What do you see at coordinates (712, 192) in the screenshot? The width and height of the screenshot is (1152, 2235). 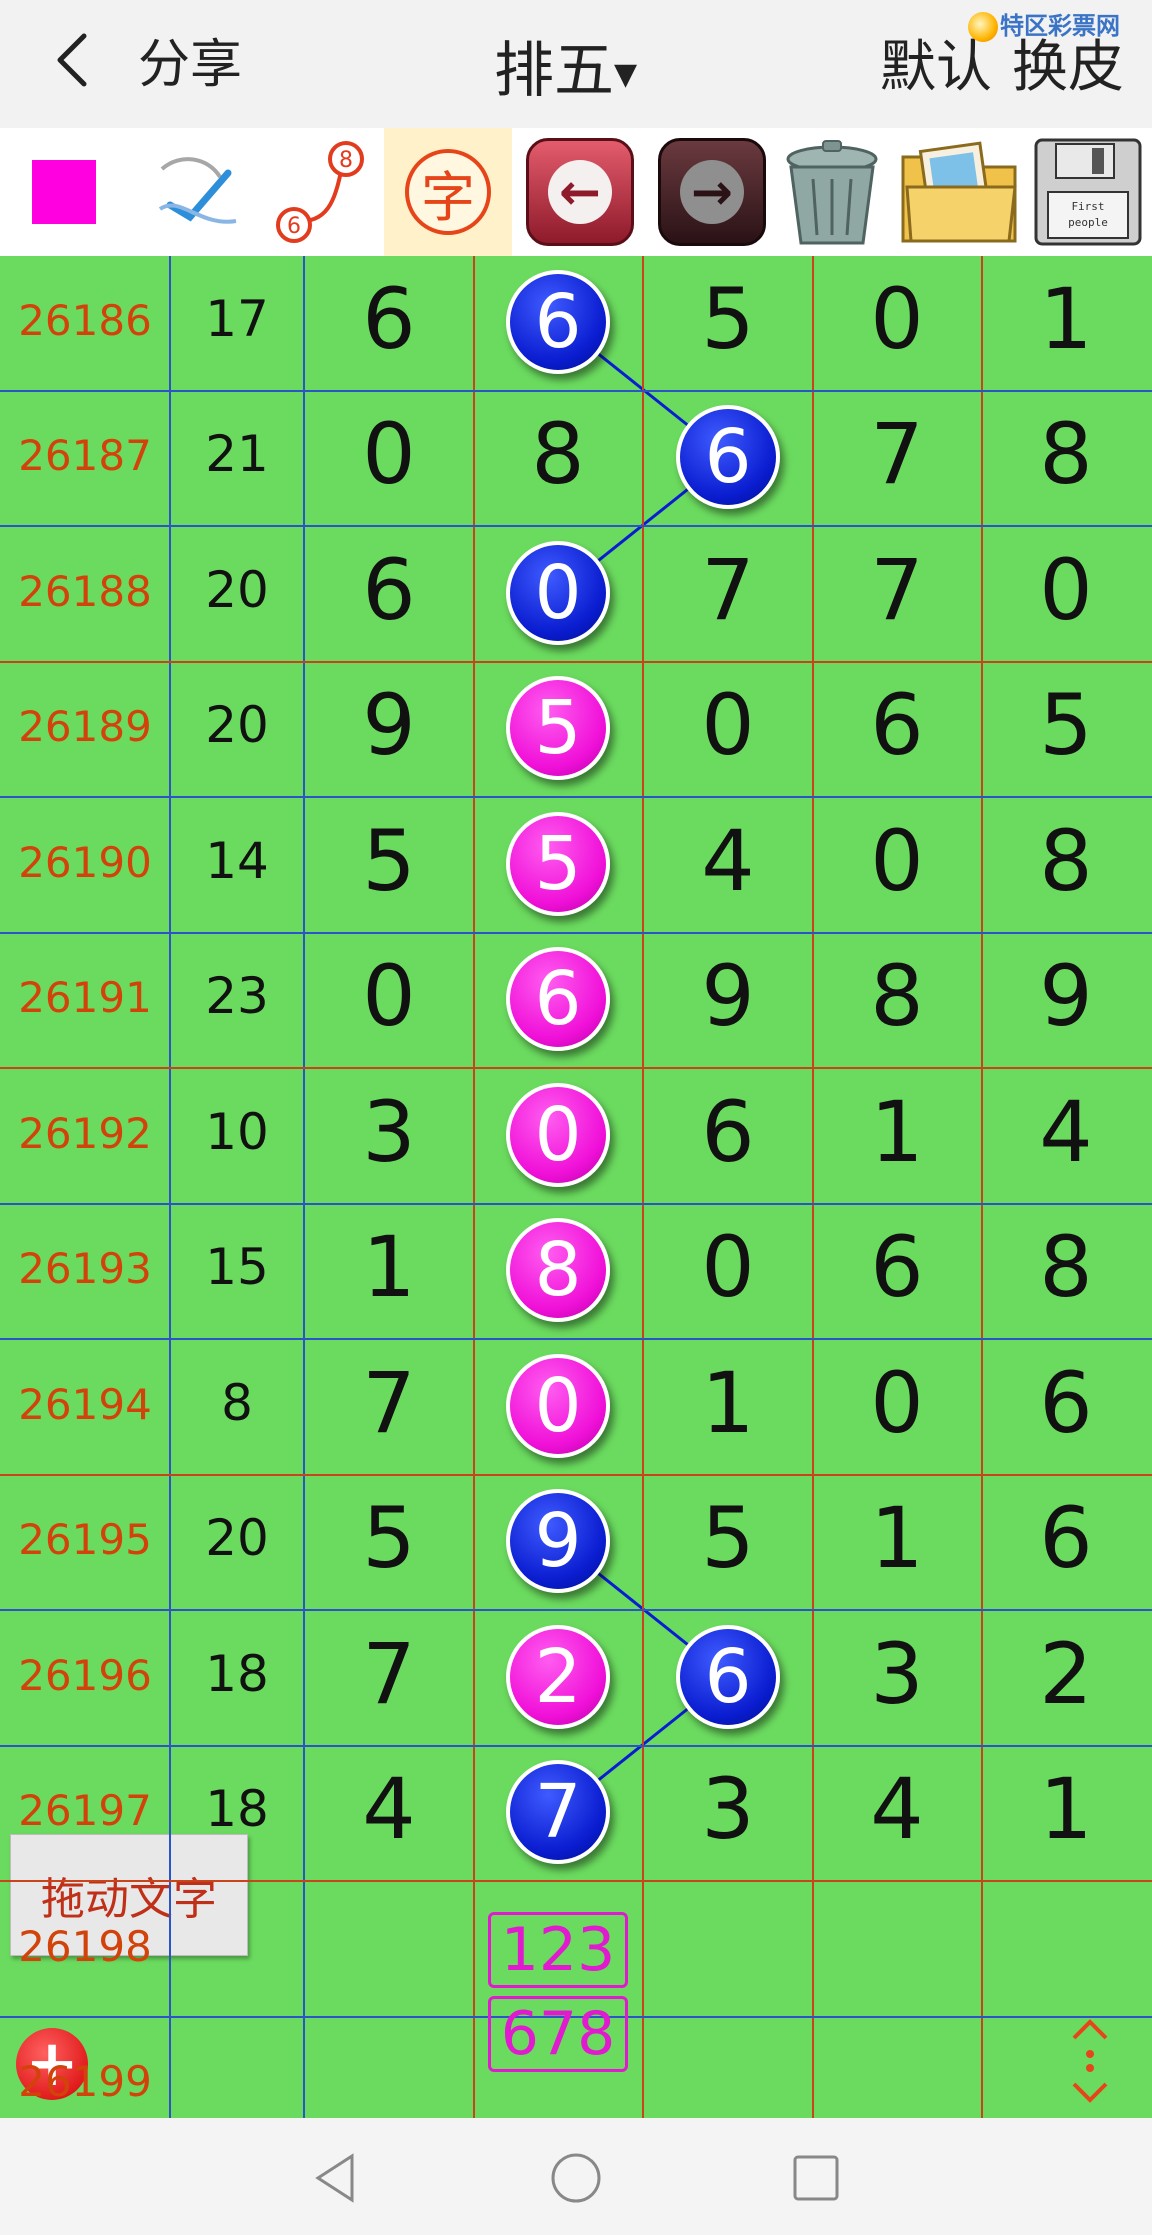 I see `redo-button: →` at bounding box center [712, 192].